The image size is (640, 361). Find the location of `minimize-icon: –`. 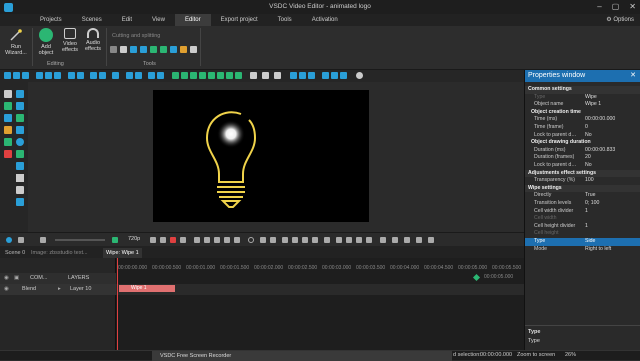

minimize-icon: – is located at coordinates (599, 6).